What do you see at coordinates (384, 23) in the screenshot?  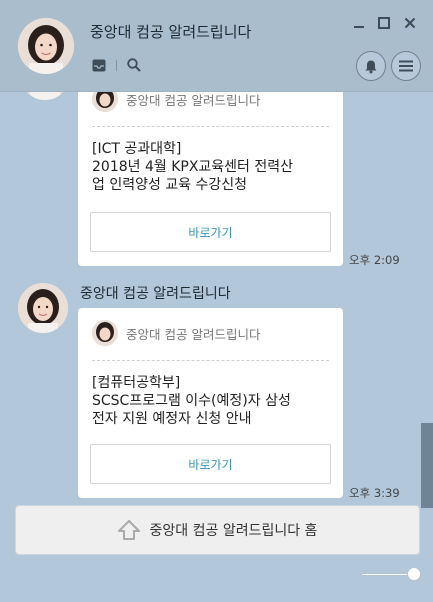 I see `maximize-icon` at bounding box center [384, 23].